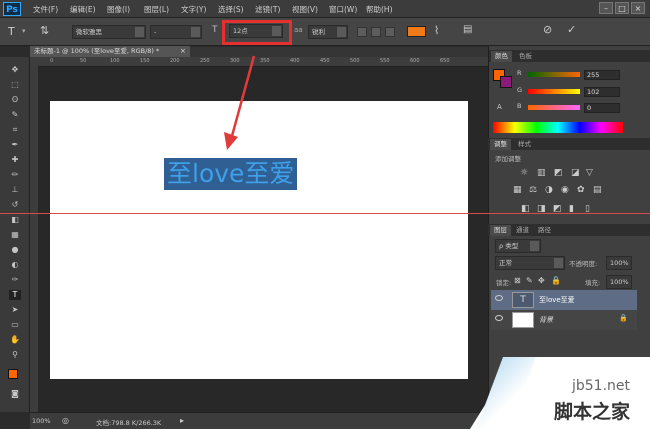 The image size is (650, 429). I want to click on blue-slider, so click(554, 107).